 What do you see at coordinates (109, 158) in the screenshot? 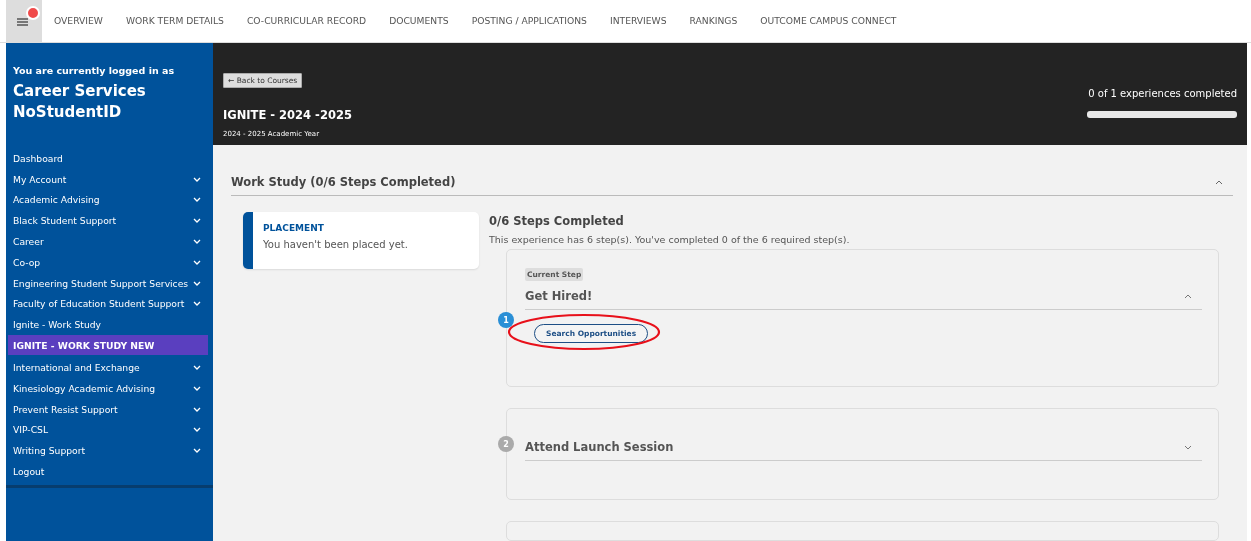
I see `sidebar-item: Dashboard` at bounding box center [109, 158].